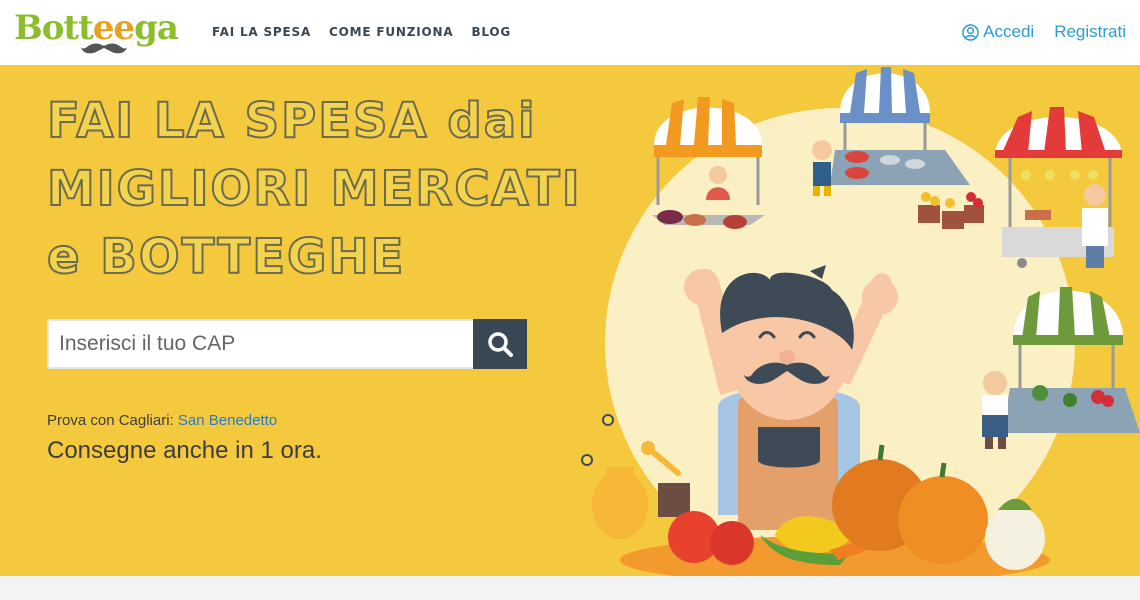  Describe the element at coordinates (184, 450) in the screenshot. I see `delivery-note: Consegne anche in 1 ora.` at that location.